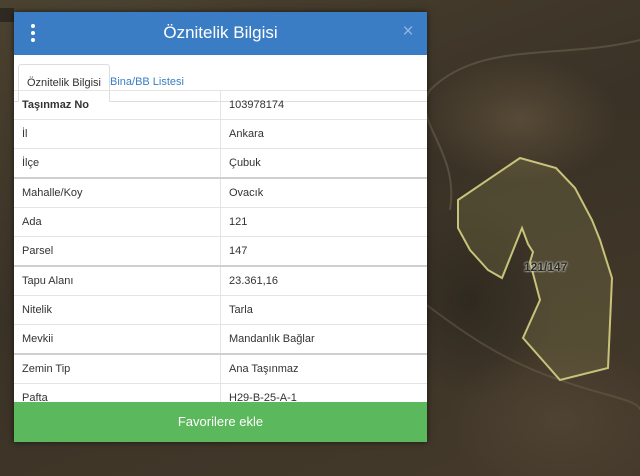  I want to click on table-row: Parsel 147, so click(220, 251).